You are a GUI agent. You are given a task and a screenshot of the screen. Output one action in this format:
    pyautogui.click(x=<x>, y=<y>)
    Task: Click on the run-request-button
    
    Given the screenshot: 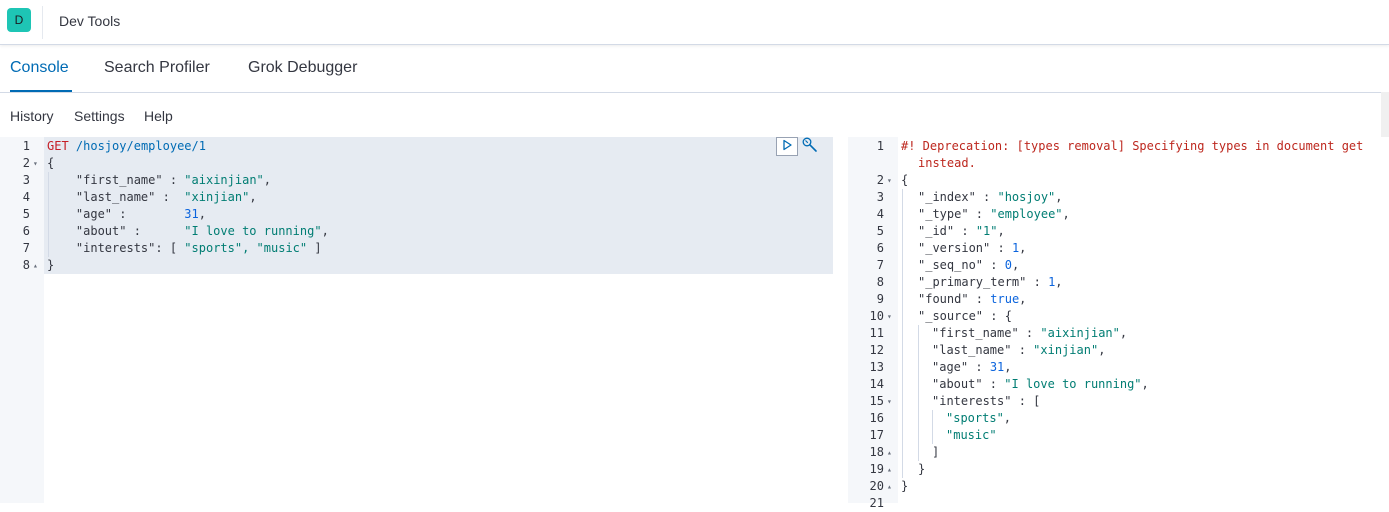 What is the action you would take?
    pyautogui.click(x=787, y=146)
    